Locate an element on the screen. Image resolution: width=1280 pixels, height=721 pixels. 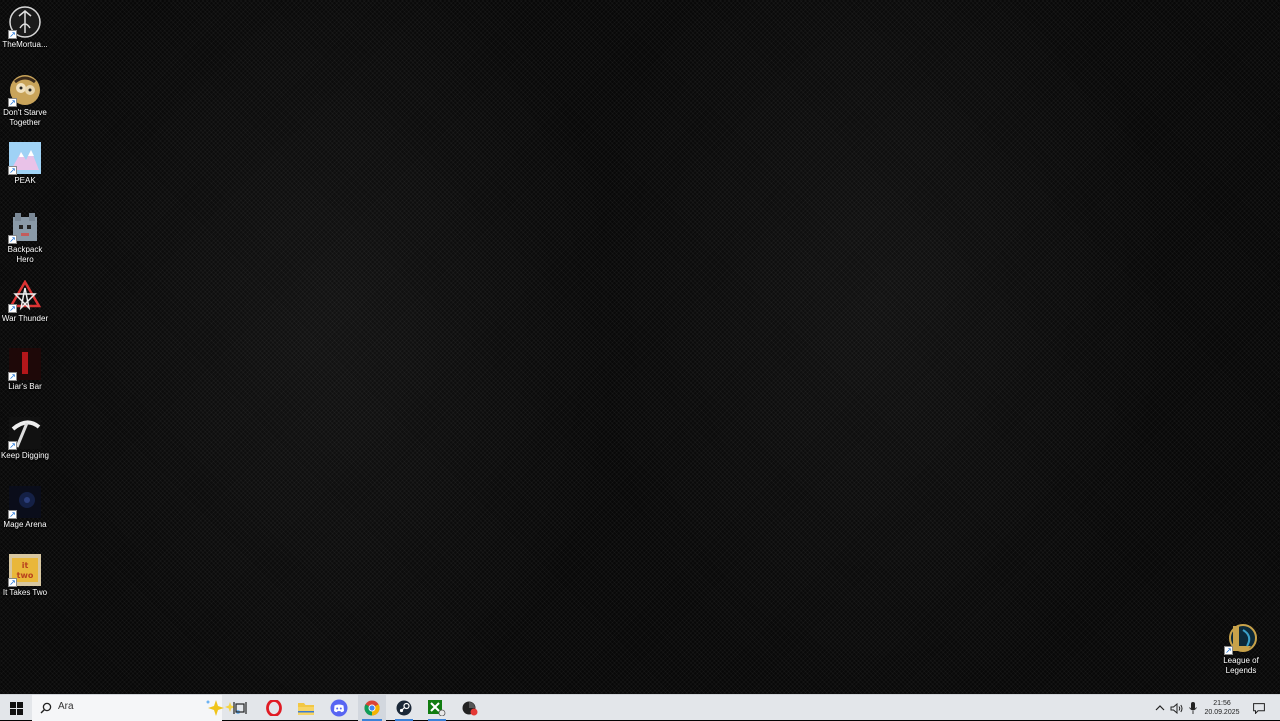
mage-arena-icon: ↗ is located at coordinates (24, 502).